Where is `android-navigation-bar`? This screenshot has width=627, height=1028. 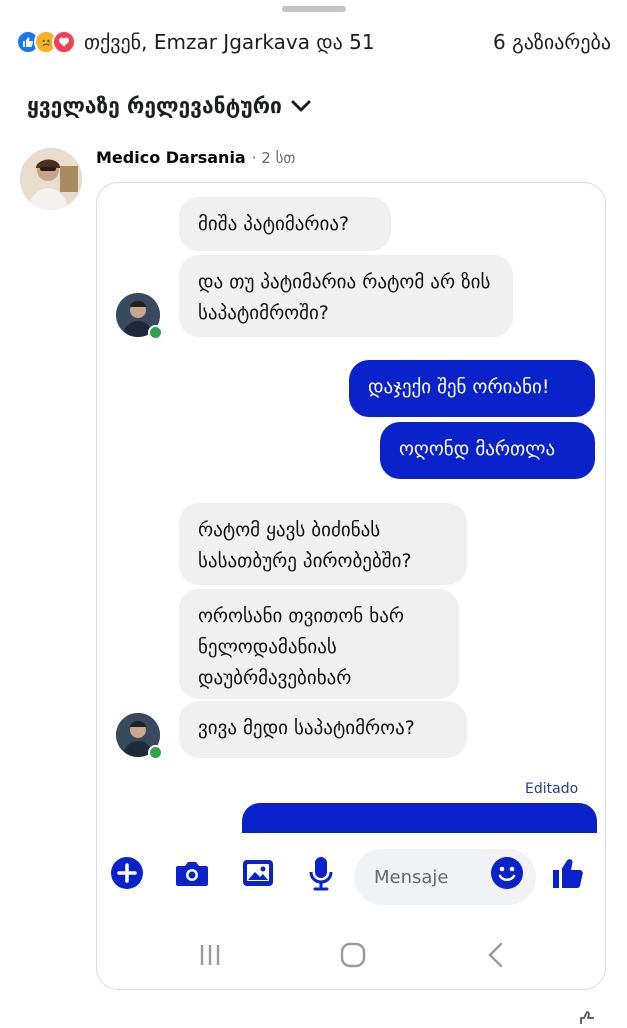
android-navigation-bar is located at coordinates (351, 956).